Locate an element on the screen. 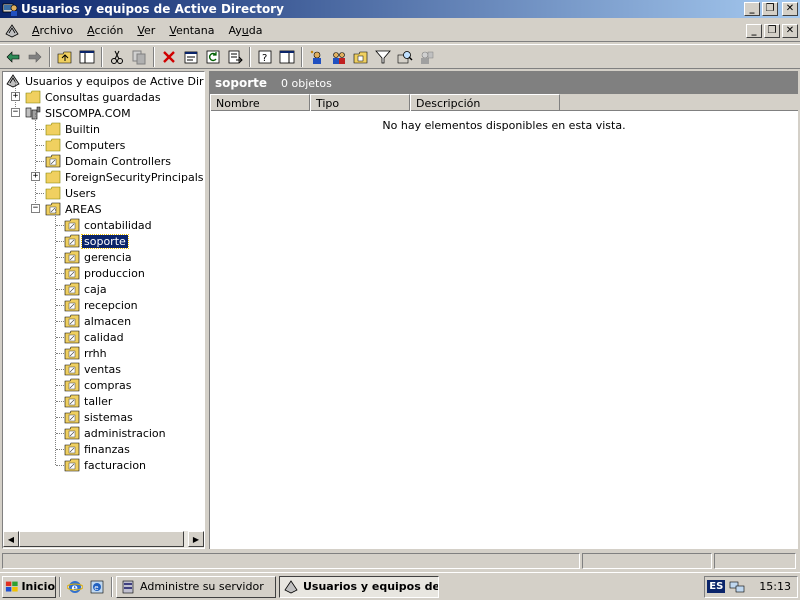 The width and height of the screenshot is (800, 600). tree-item-label: calidad is located at coordinates (104, 337).